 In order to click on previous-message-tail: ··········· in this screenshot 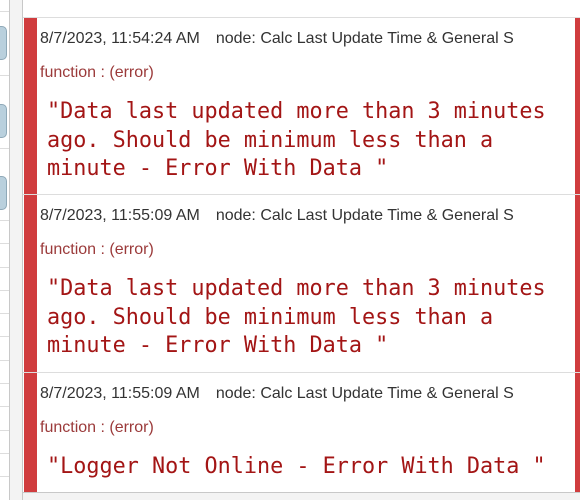, I will do `click(301, 9)`.